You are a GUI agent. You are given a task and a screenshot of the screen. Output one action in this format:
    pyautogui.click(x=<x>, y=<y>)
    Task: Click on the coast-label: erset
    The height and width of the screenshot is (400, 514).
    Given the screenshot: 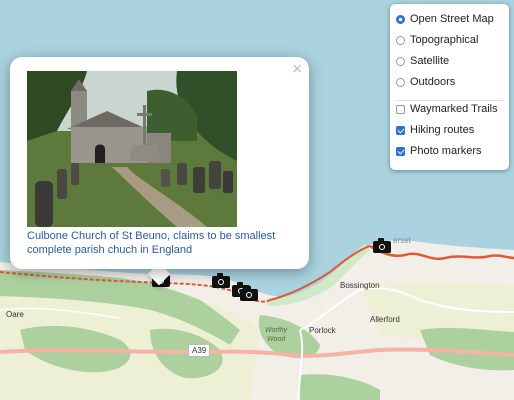 What is the action you would take?
    pyautogui.click(x=402, y=240)
    